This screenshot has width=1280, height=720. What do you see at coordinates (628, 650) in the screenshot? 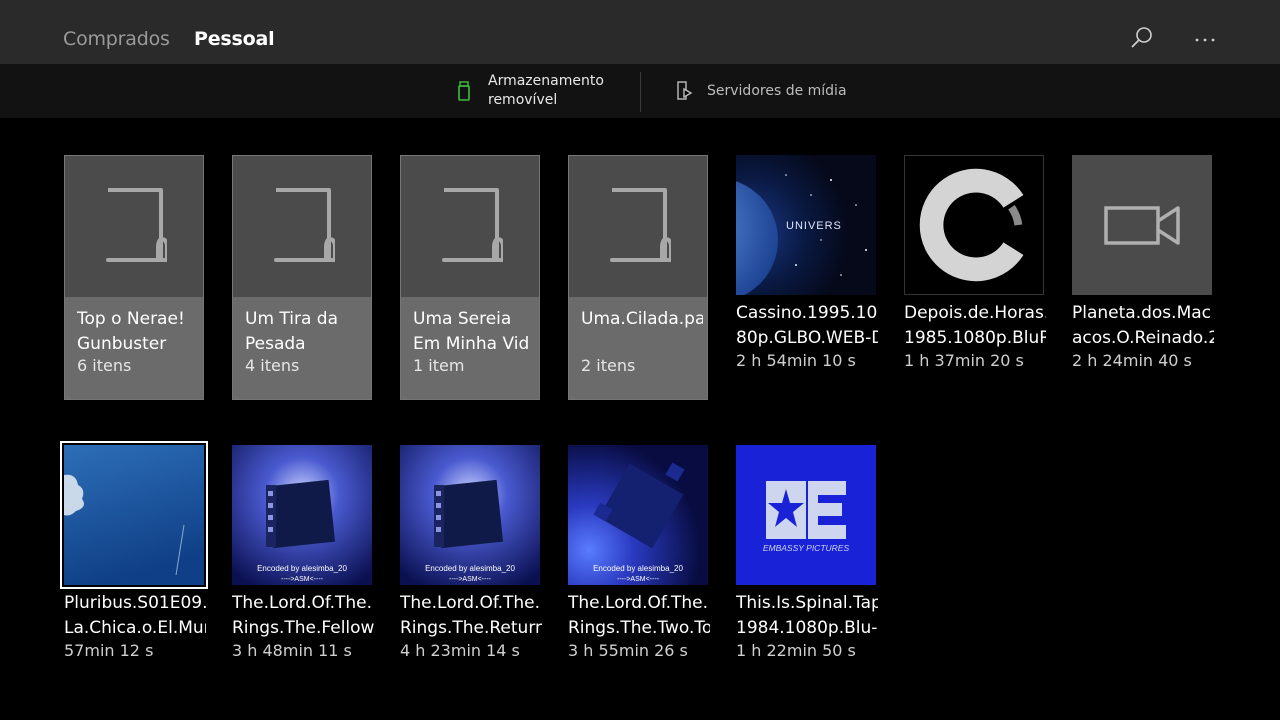
I see `video-duration: 3 h 55min 26 s` at bounding box center [628, 650].